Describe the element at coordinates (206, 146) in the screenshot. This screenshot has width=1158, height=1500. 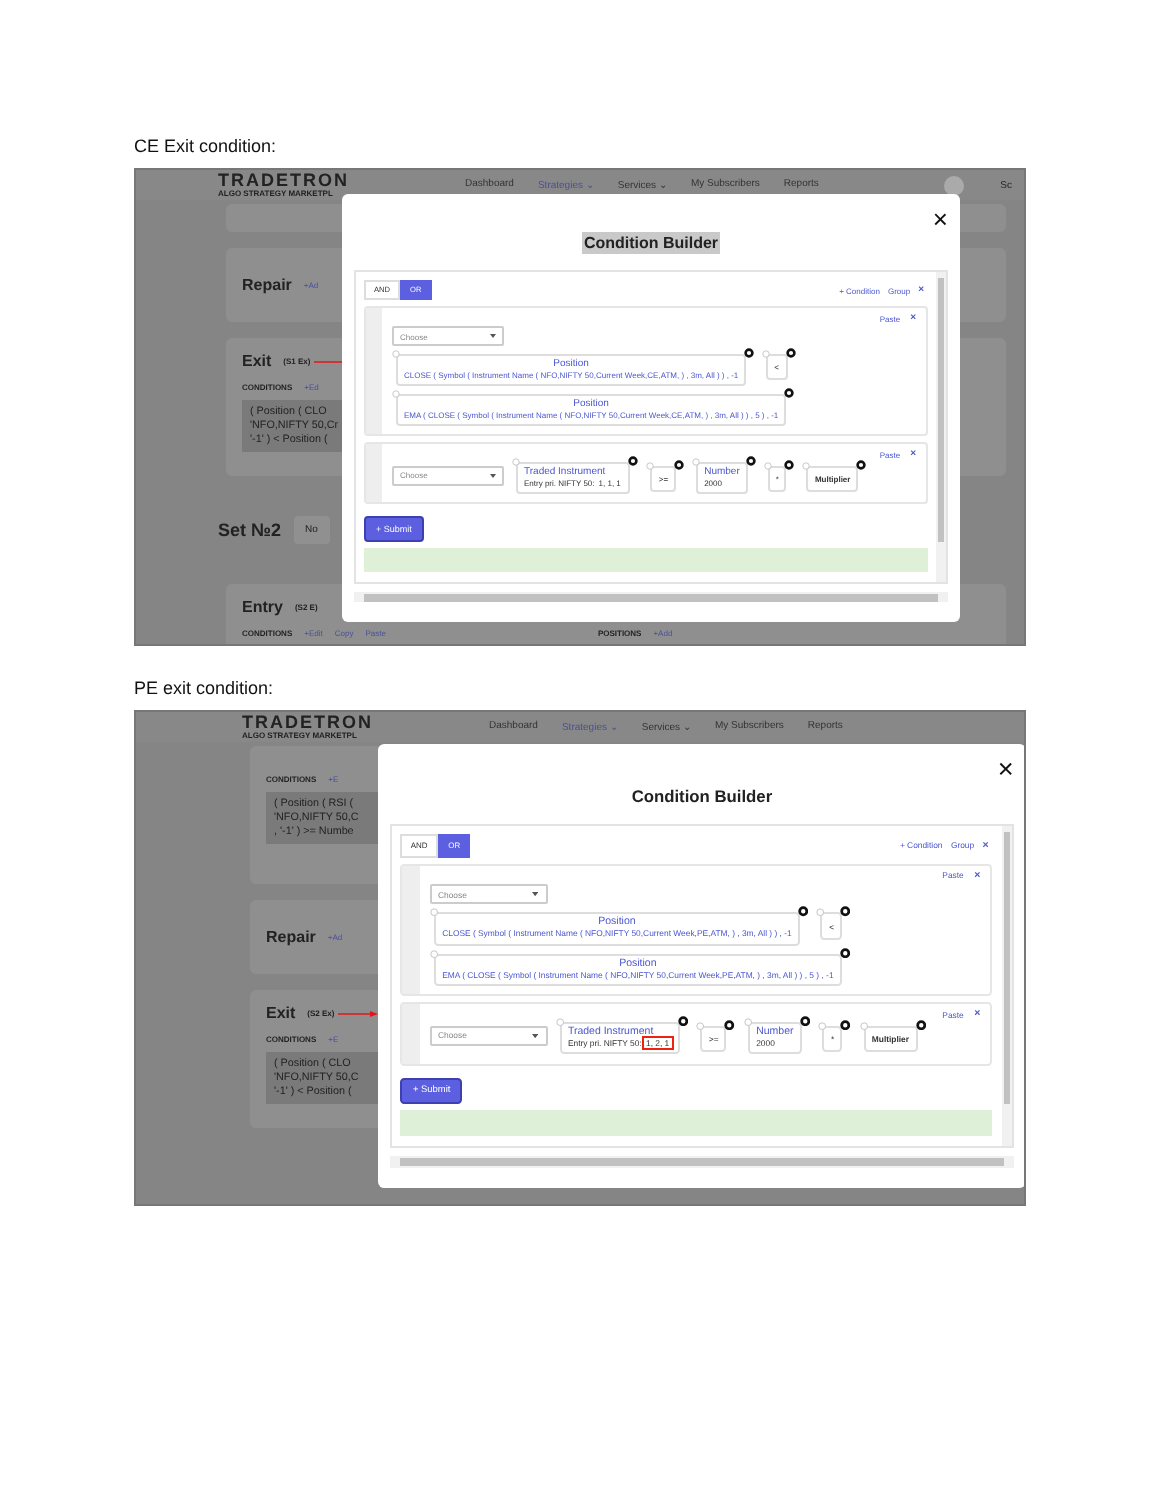
I see `section-caption: CE Exit condition:` at that location.